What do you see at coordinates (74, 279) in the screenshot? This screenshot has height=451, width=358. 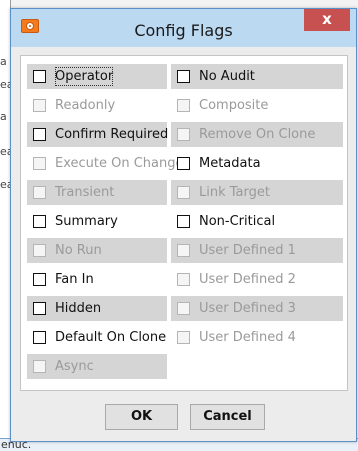 I see `flag-label: Fan In` at bounding box center [74, 279].